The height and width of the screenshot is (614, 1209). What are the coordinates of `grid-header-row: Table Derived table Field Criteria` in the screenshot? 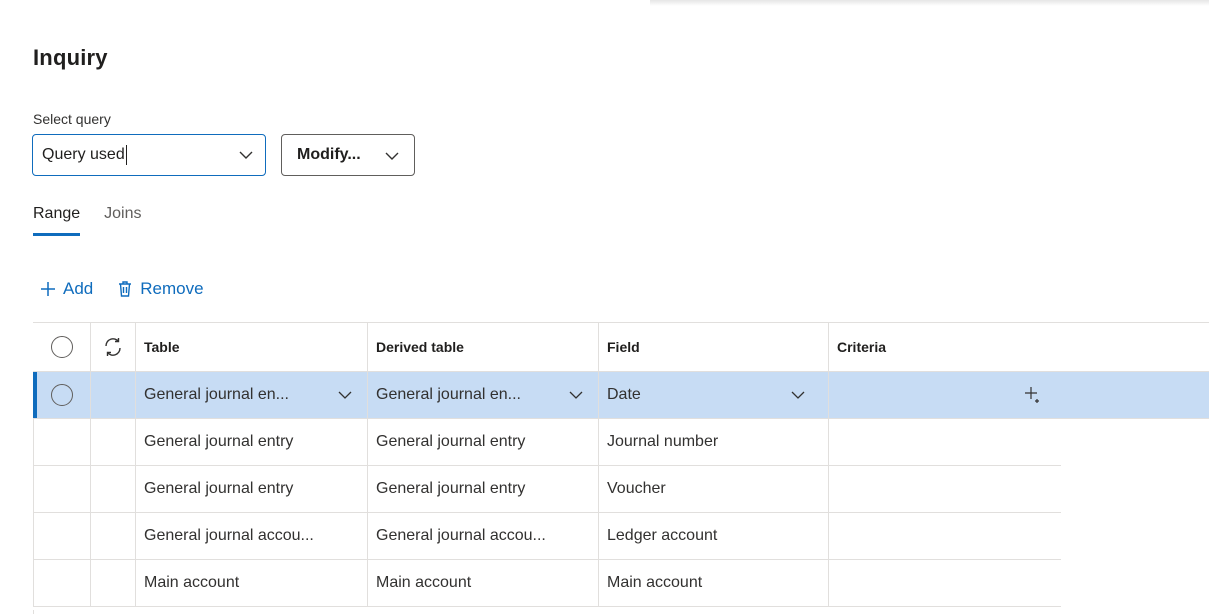 It's located at (621, 347).